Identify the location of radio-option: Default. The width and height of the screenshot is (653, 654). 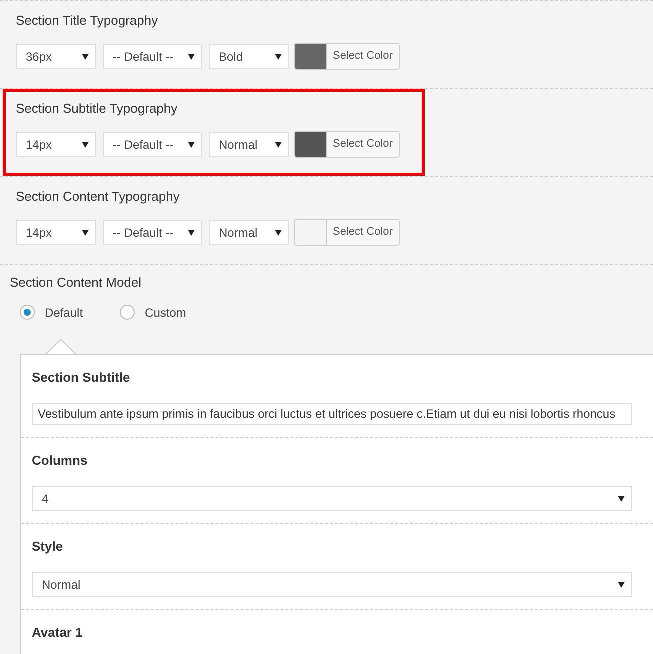
(52, 312).